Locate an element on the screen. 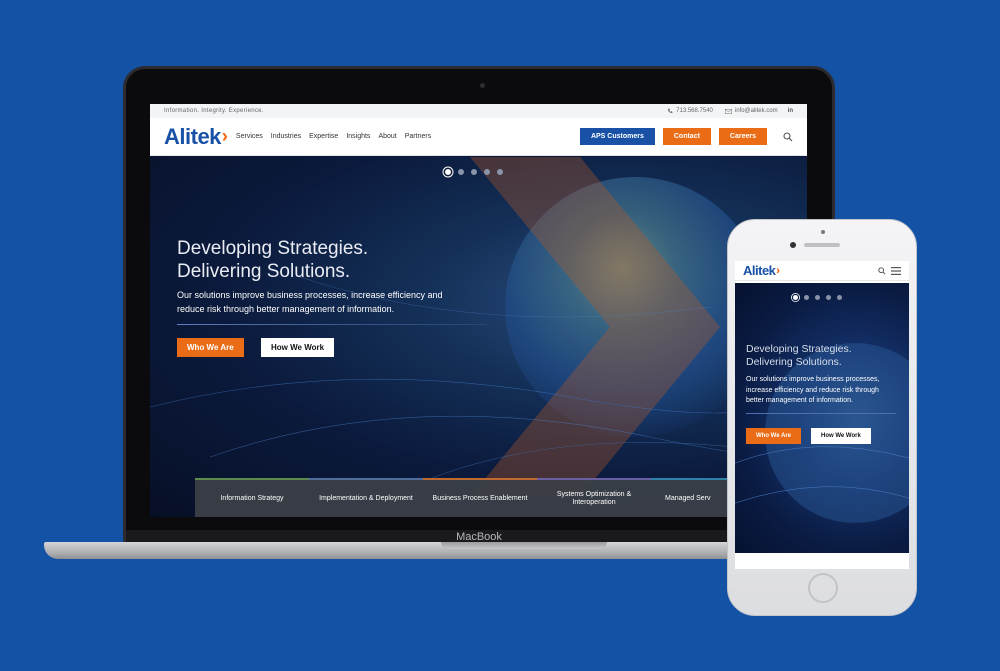 The image size is (1000, 671). mobile-logo-text: Alitek is located at coordinates (759, 270).